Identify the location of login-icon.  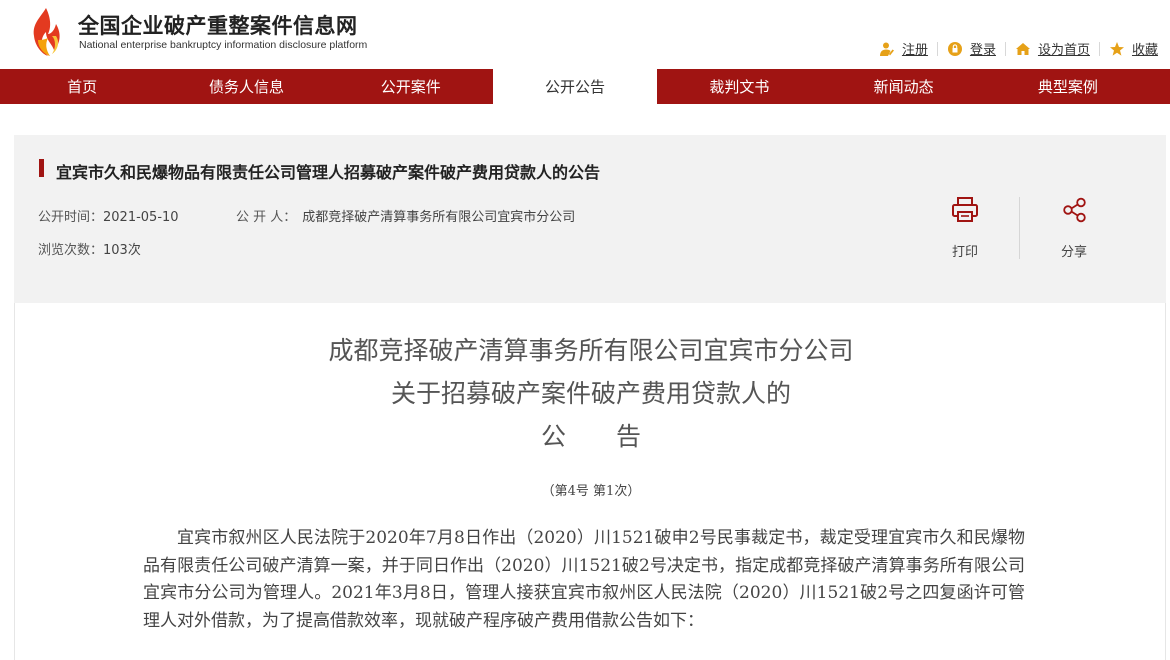
(955, 49).